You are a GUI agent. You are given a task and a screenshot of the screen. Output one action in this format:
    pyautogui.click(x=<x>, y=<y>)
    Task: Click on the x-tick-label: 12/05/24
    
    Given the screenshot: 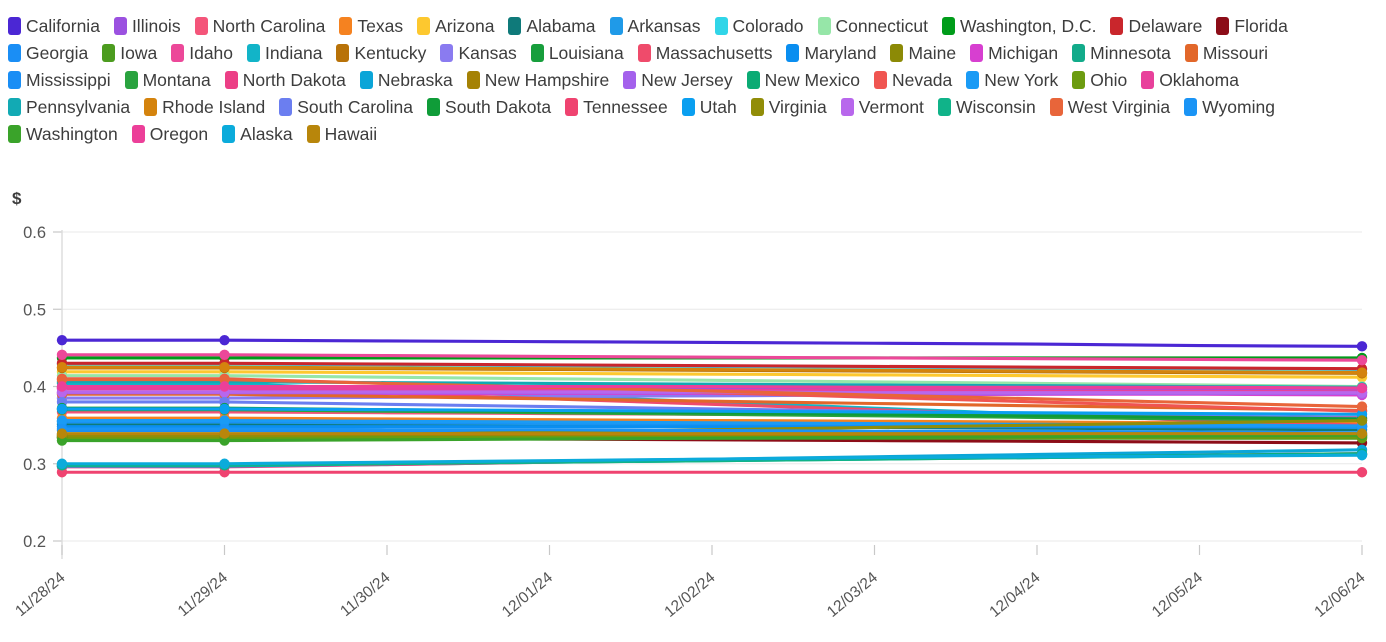 What is the action you would take?
    pyautogui.click(x=1177, y=595)
    